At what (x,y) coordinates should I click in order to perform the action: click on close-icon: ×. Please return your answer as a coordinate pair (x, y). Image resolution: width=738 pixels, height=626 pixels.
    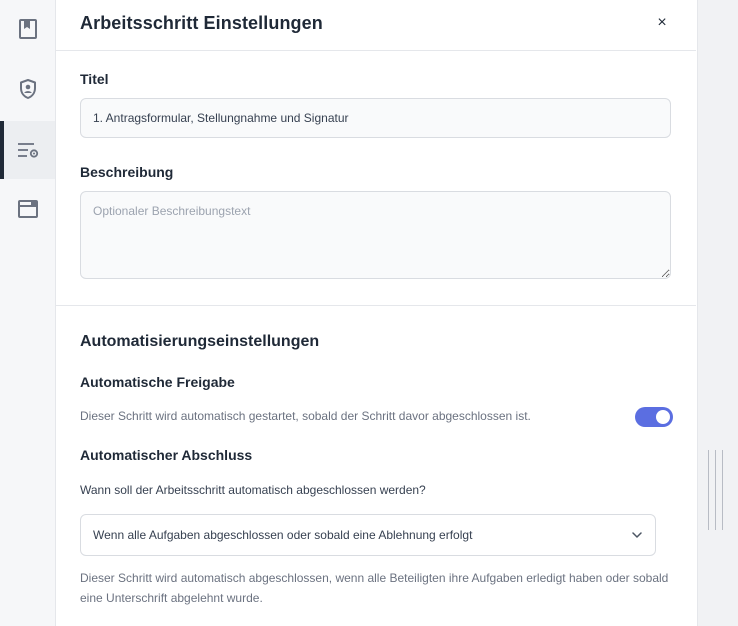
    Looking at the image, I should click on (662, 22).